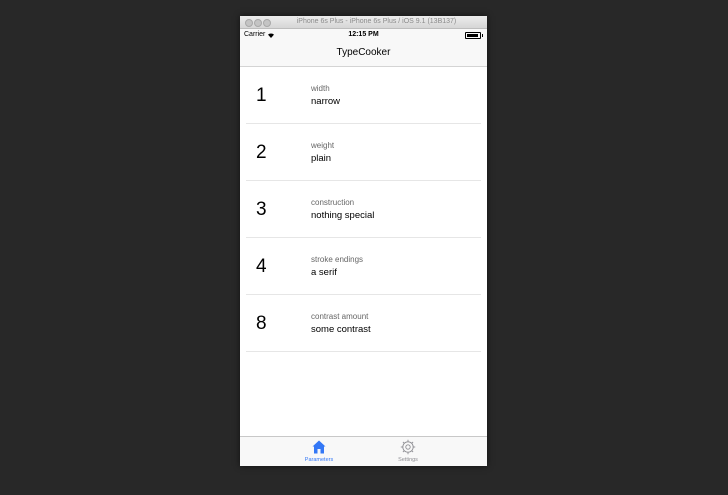 This screenshot has height=495, width=728. I want to click on parameter-value: some contrast, so click(341, 329).